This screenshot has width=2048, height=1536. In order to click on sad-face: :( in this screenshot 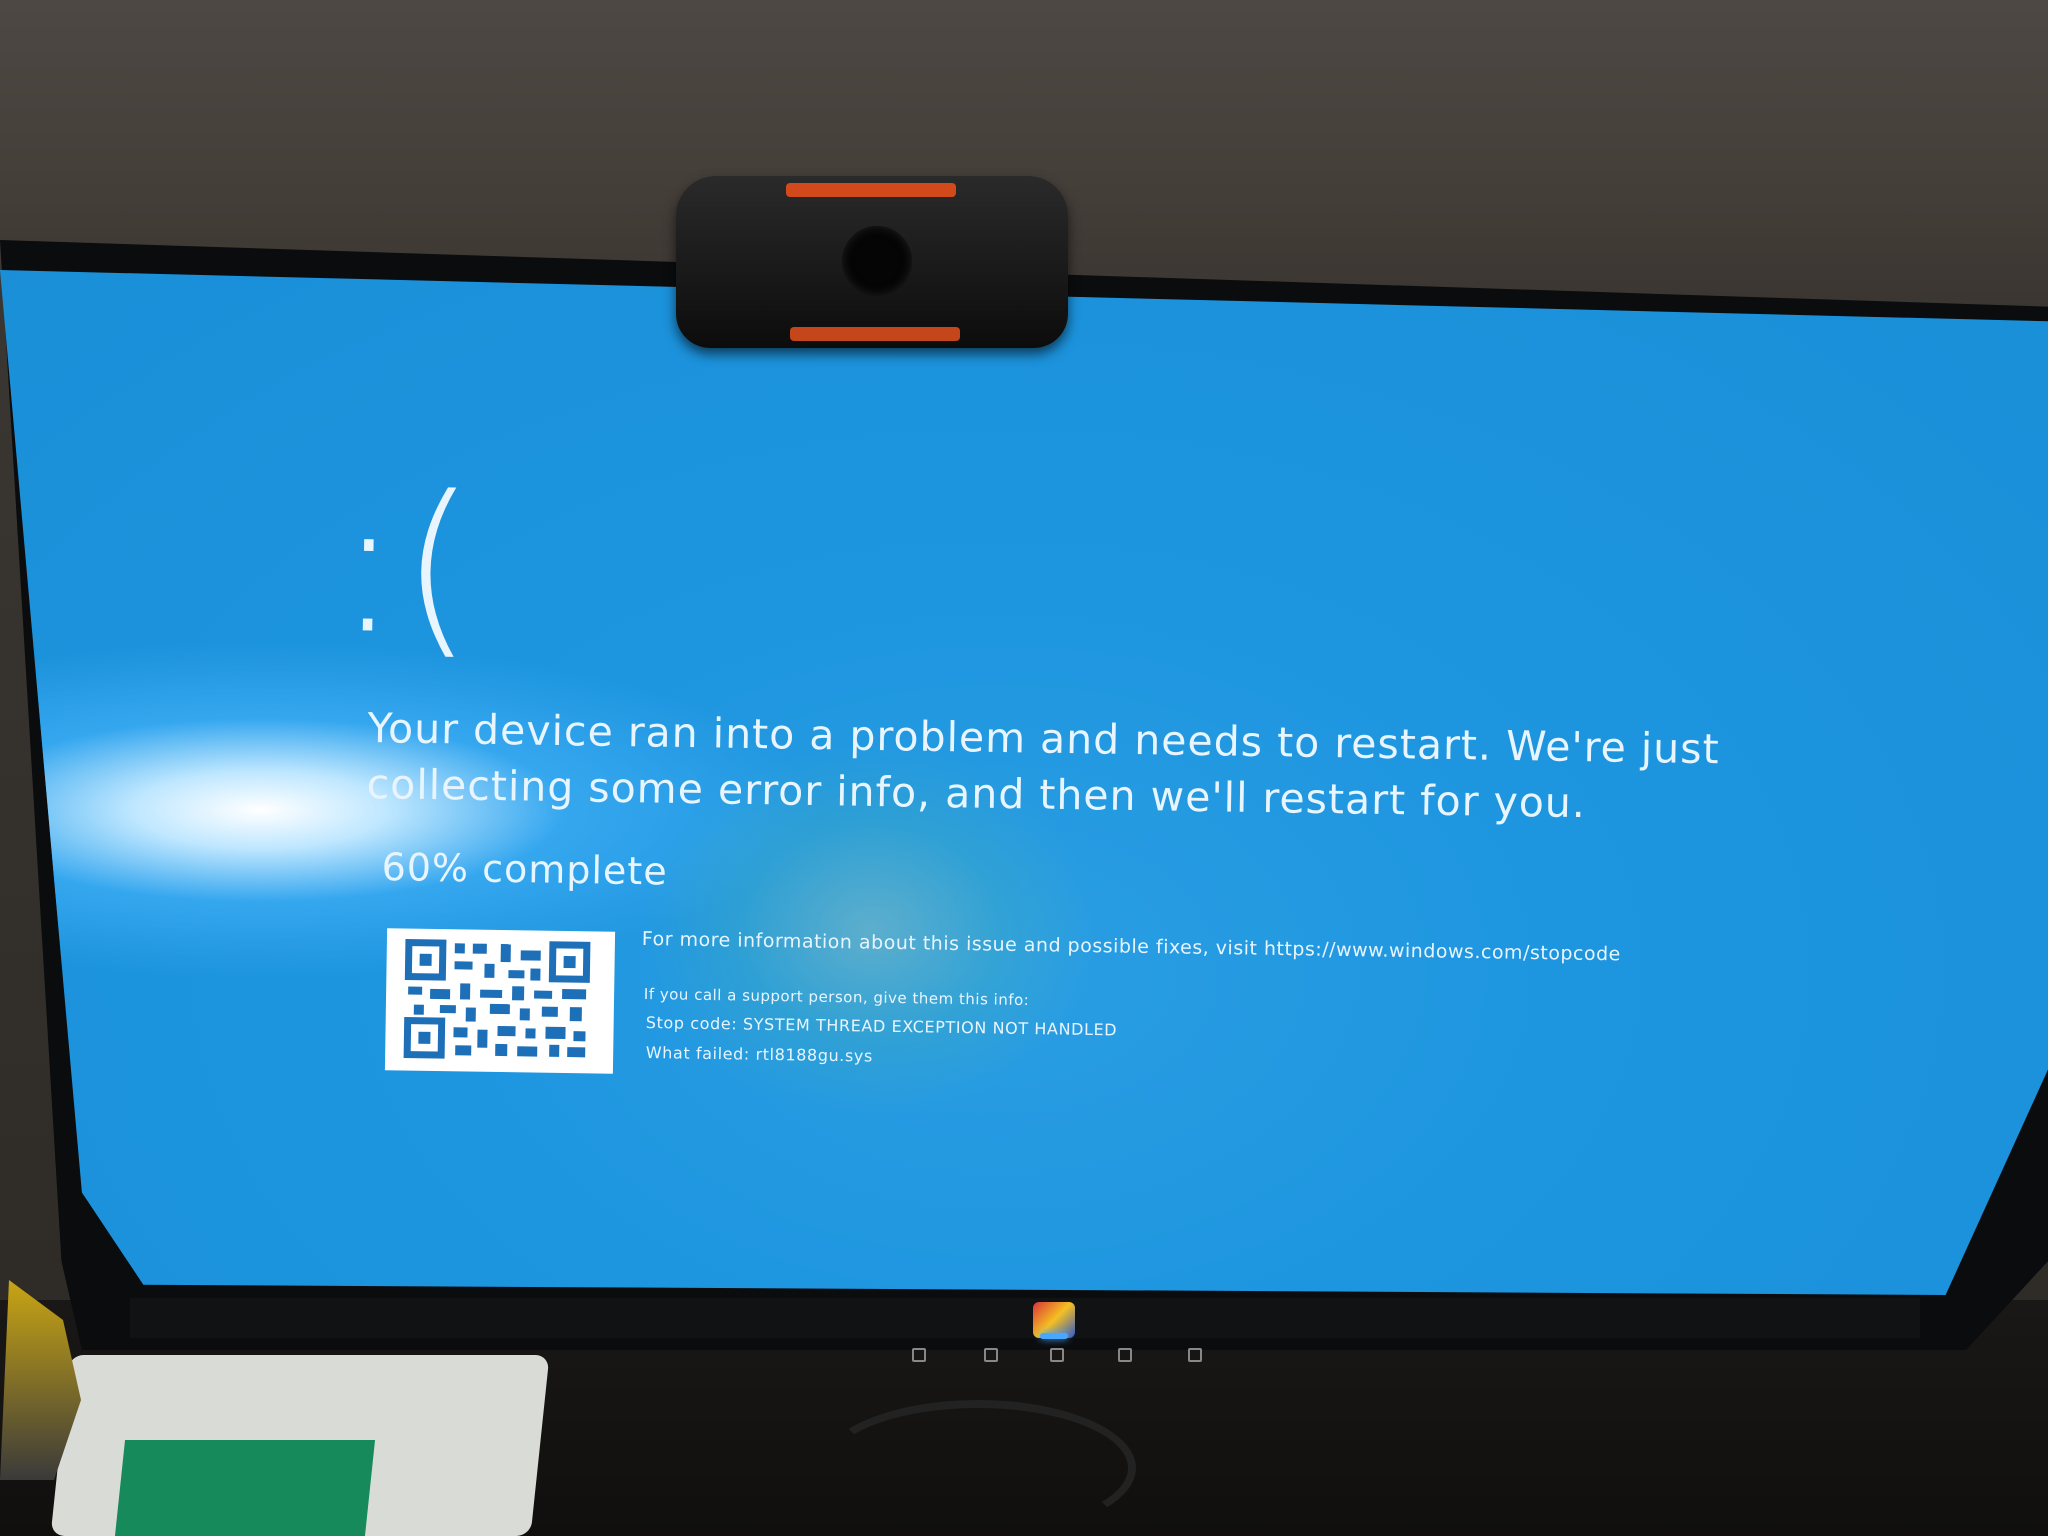, I will do `click(405, 566)`.